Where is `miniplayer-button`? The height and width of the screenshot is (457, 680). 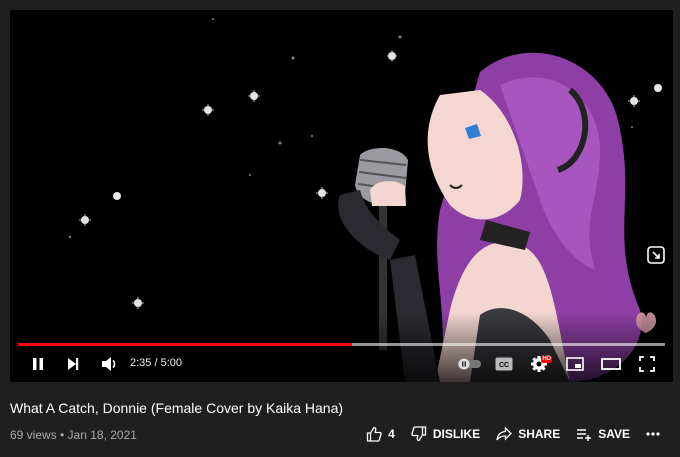 miniplayer-button is located at coordinates (575, 364).